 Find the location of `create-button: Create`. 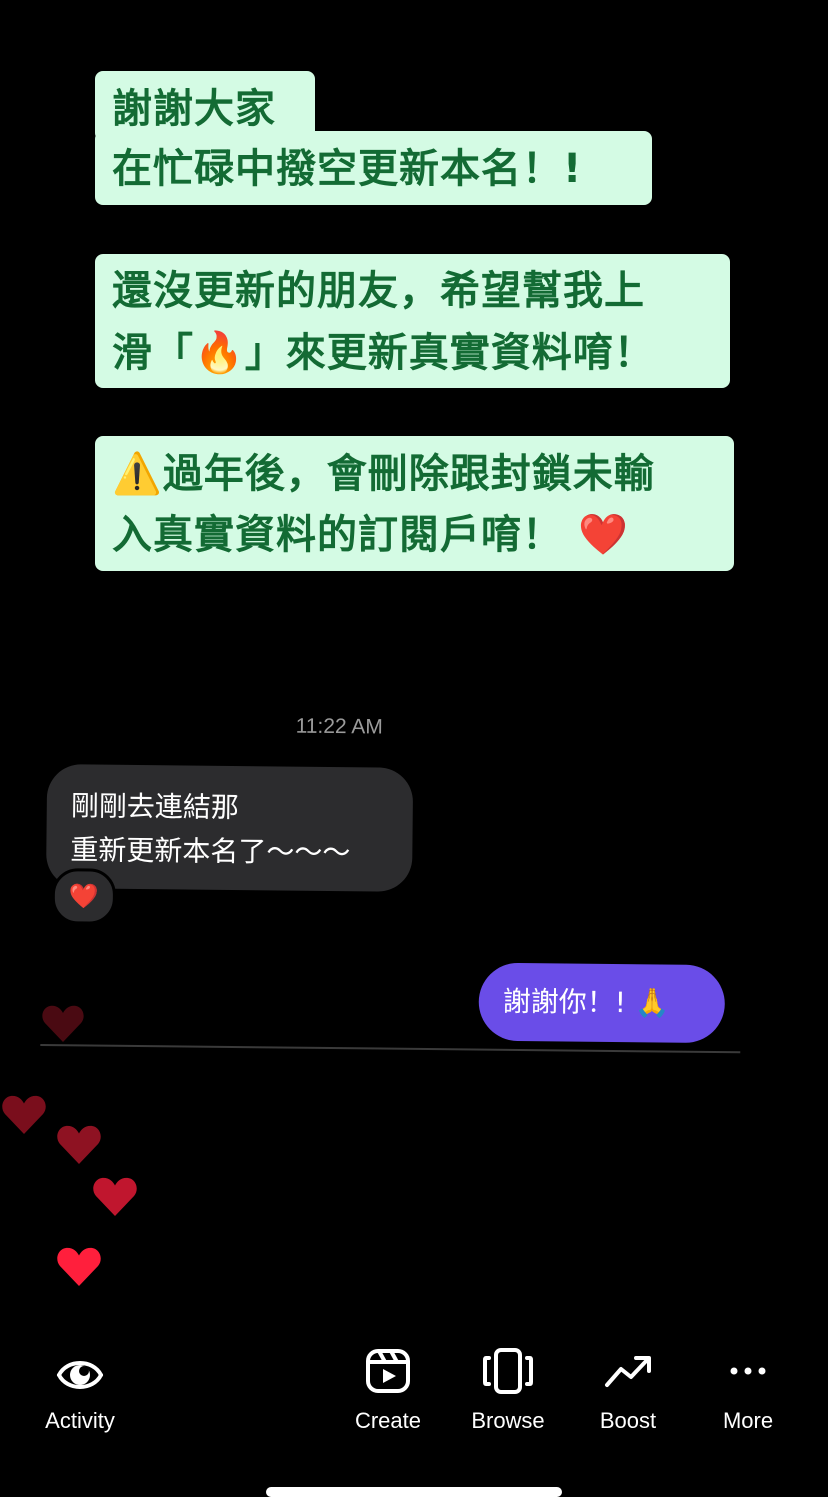

create-button: Create is located at coordinates (388, 1387).